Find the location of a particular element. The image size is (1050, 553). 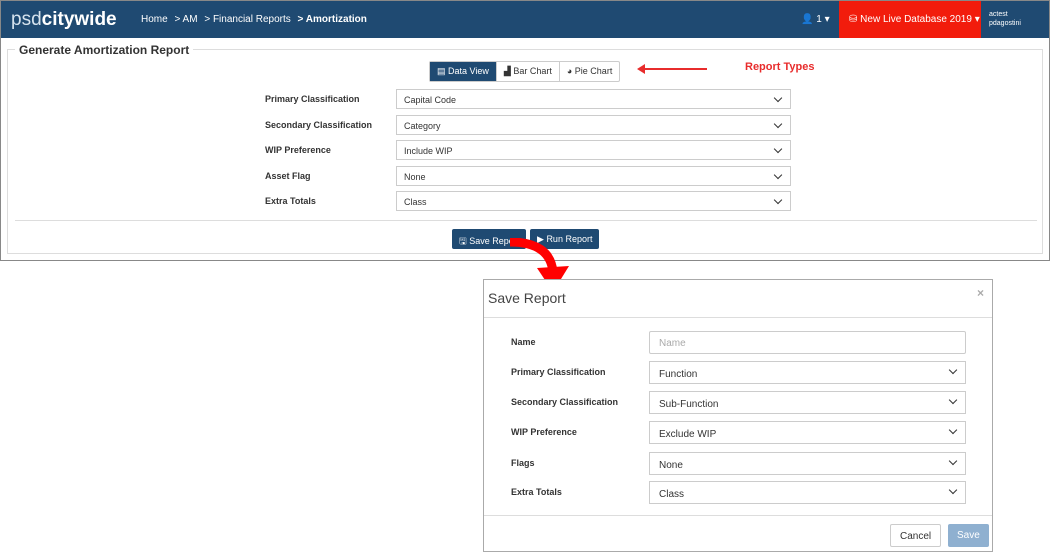

account-name: actest is located at coordinates (998, 14).